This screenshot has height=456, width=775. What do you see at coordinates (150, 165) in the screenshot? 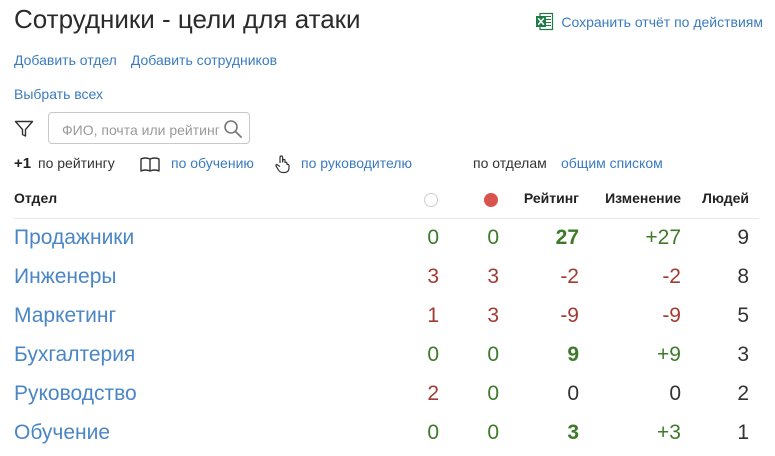
I see `book-icon` at bounding box center [150, 165].